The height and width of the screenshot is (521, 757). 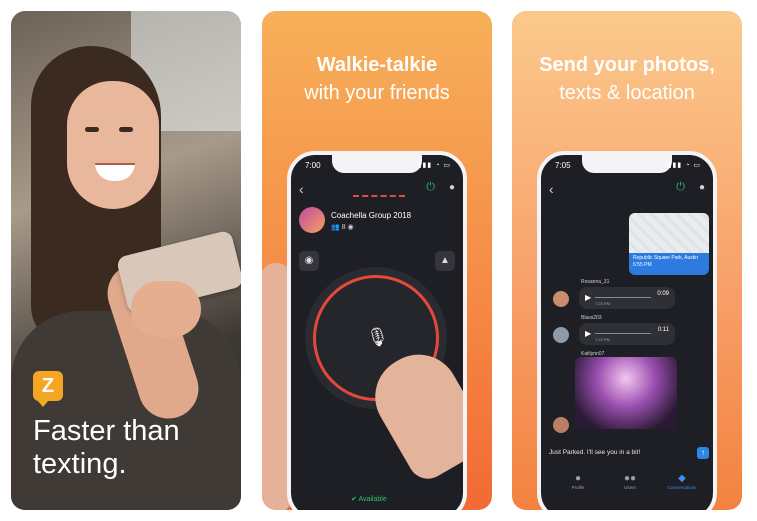 What do you see at coordinates (595, 282) in the screenshot?
I see `sender-name: Rosanna_31` at bounding box center [595, 282].